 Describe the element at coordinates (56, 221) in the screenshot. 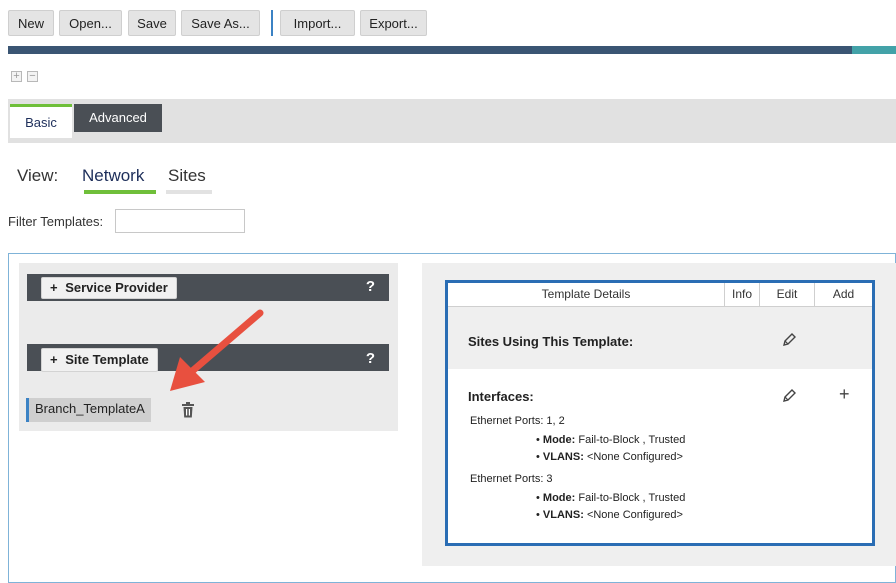

I see `filter-templates-label: Filter Templates:` at that location.